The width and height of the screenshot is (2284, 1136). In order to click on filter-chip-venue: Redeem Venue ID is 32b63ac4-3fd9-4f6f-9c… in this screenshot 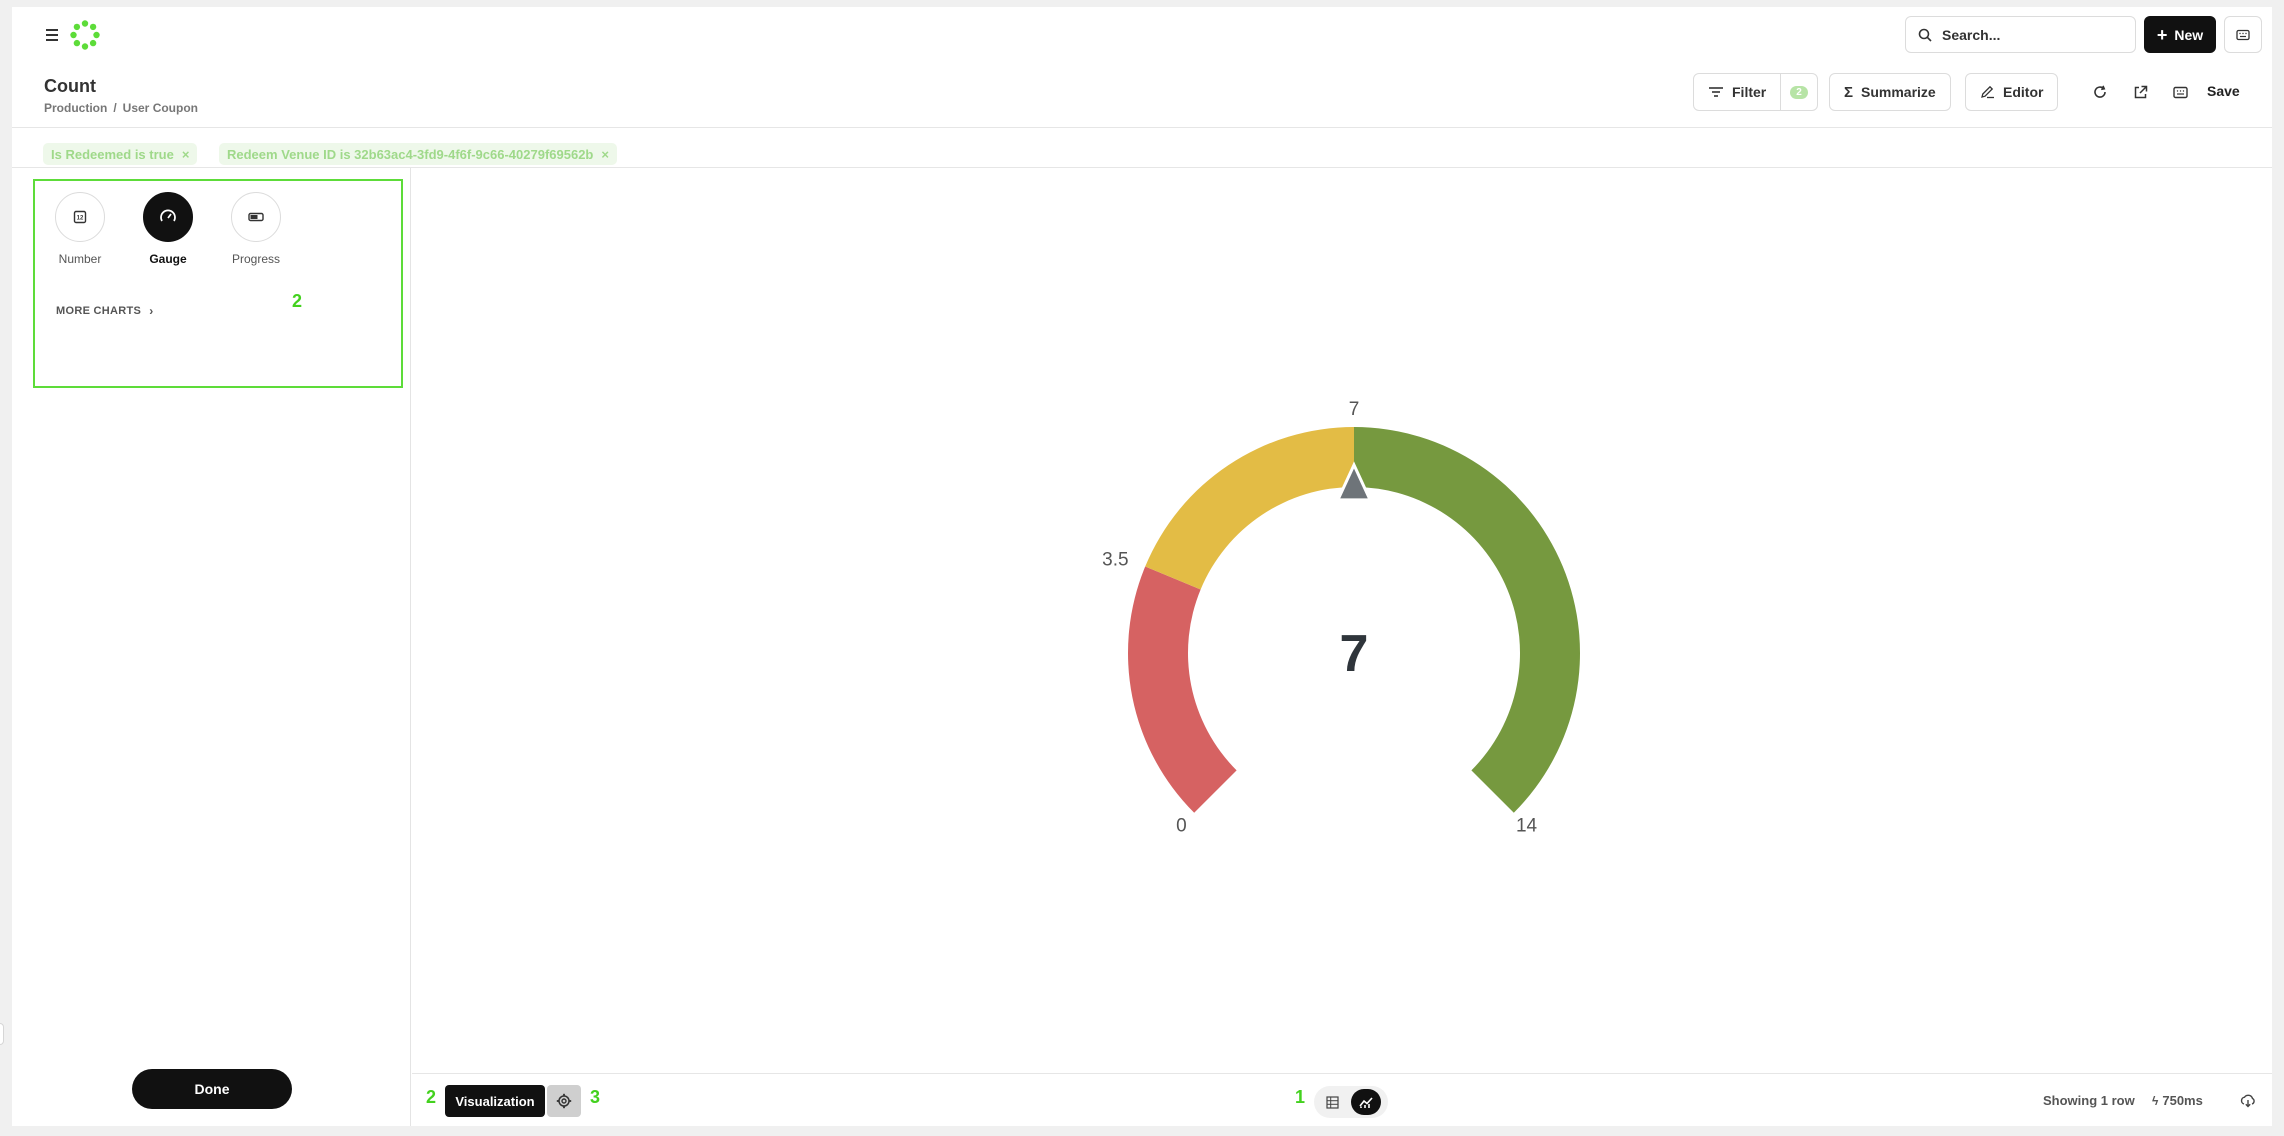, I will do `click(418, 154)`.